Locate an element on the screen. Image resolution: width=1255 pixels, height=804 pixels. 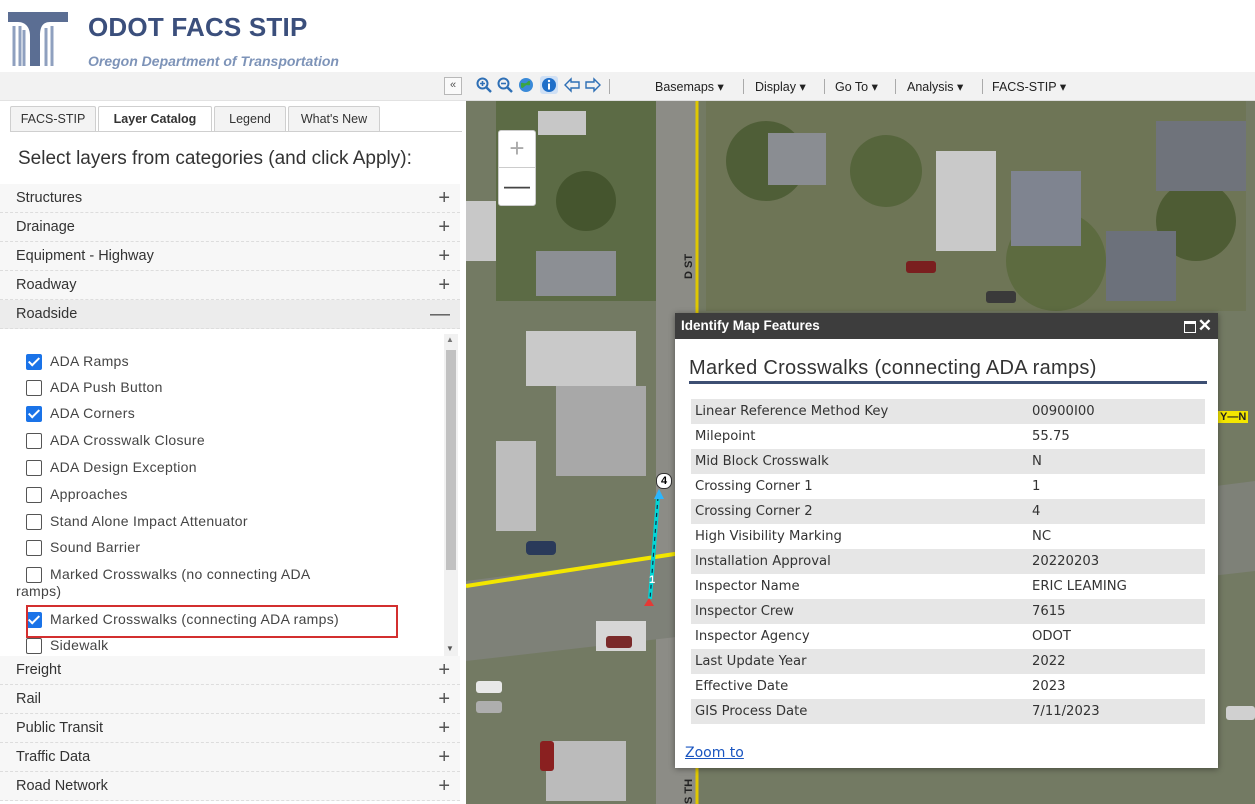
attribute-value: NC is located at coordinates (1042, 536).